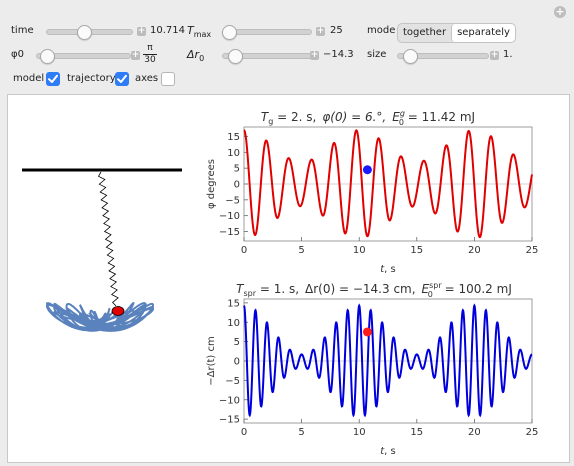 The height and width of the screenshot is (466, 574). Describe the element at coordinates (368, 118) in the screenshot. I see `angle-plot-title: Tg = 2. s, φ(0) = 6.°, Eg 0 = 11.42 mJ` at that location.